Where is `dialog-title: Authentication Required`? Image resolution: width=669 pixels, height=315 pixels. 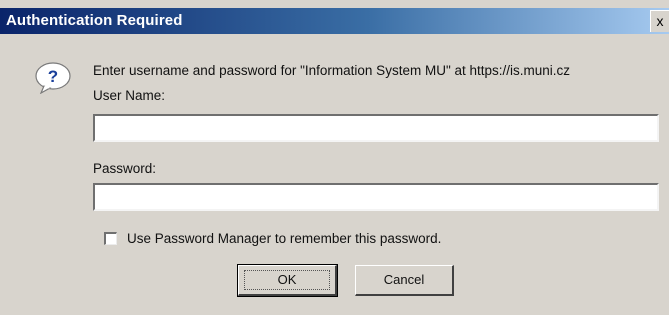
dialog-title: Authentication Required is located at coordinates (94, 20).